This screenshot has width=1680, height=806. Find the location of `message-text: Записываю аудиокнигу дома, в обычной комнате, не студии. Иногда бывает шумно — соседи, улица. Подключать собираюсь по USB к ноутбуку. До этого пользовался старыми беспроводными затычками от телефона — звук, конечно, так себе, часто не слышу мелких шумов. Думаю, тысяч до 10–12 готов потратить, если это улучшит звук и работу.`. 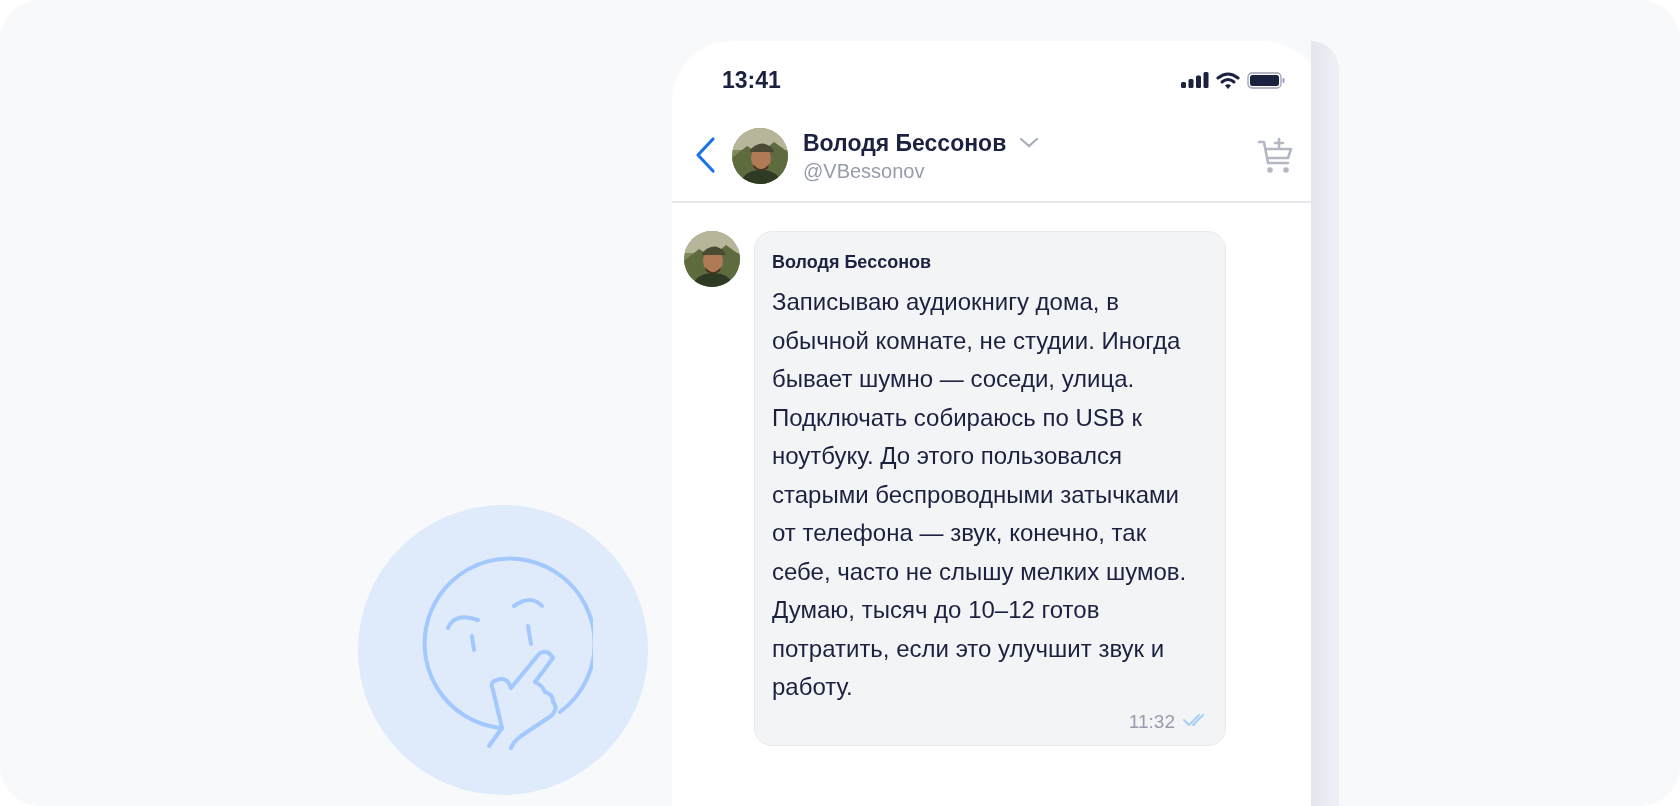

message-text: Записываю аудиокнигу дома, в обычной комнате, не студии. Иногда бывает шумно — соседи, улица. Подключать собираюсь по USB к ноутбуку. До этого пользовался старыми беспроводными затычками от телефона — звук, конечно, так себе, часто не слышу мелких шумов. Думаю, тысяч до 10–12 готов потратить, если это улучшит звук и работу. is located at coordinates (980, 494).